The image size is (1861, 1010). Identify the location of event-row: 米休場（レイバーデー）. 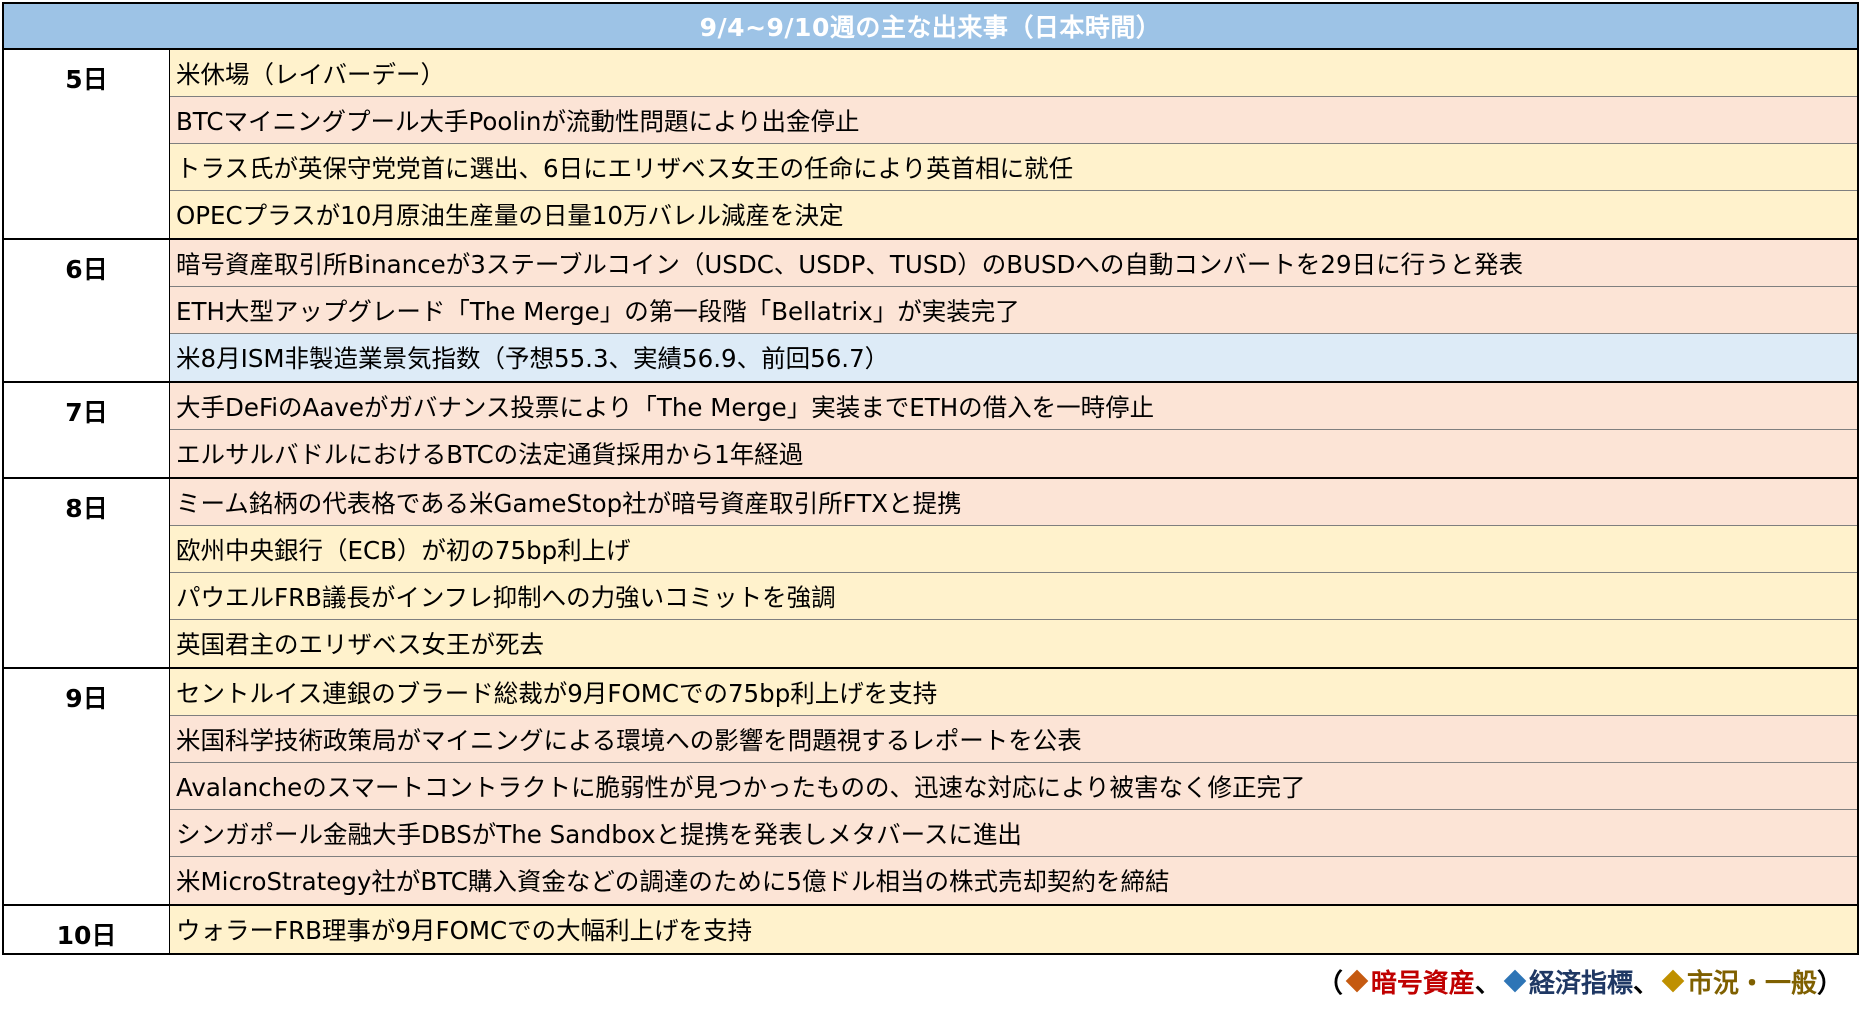
(1013, 73).